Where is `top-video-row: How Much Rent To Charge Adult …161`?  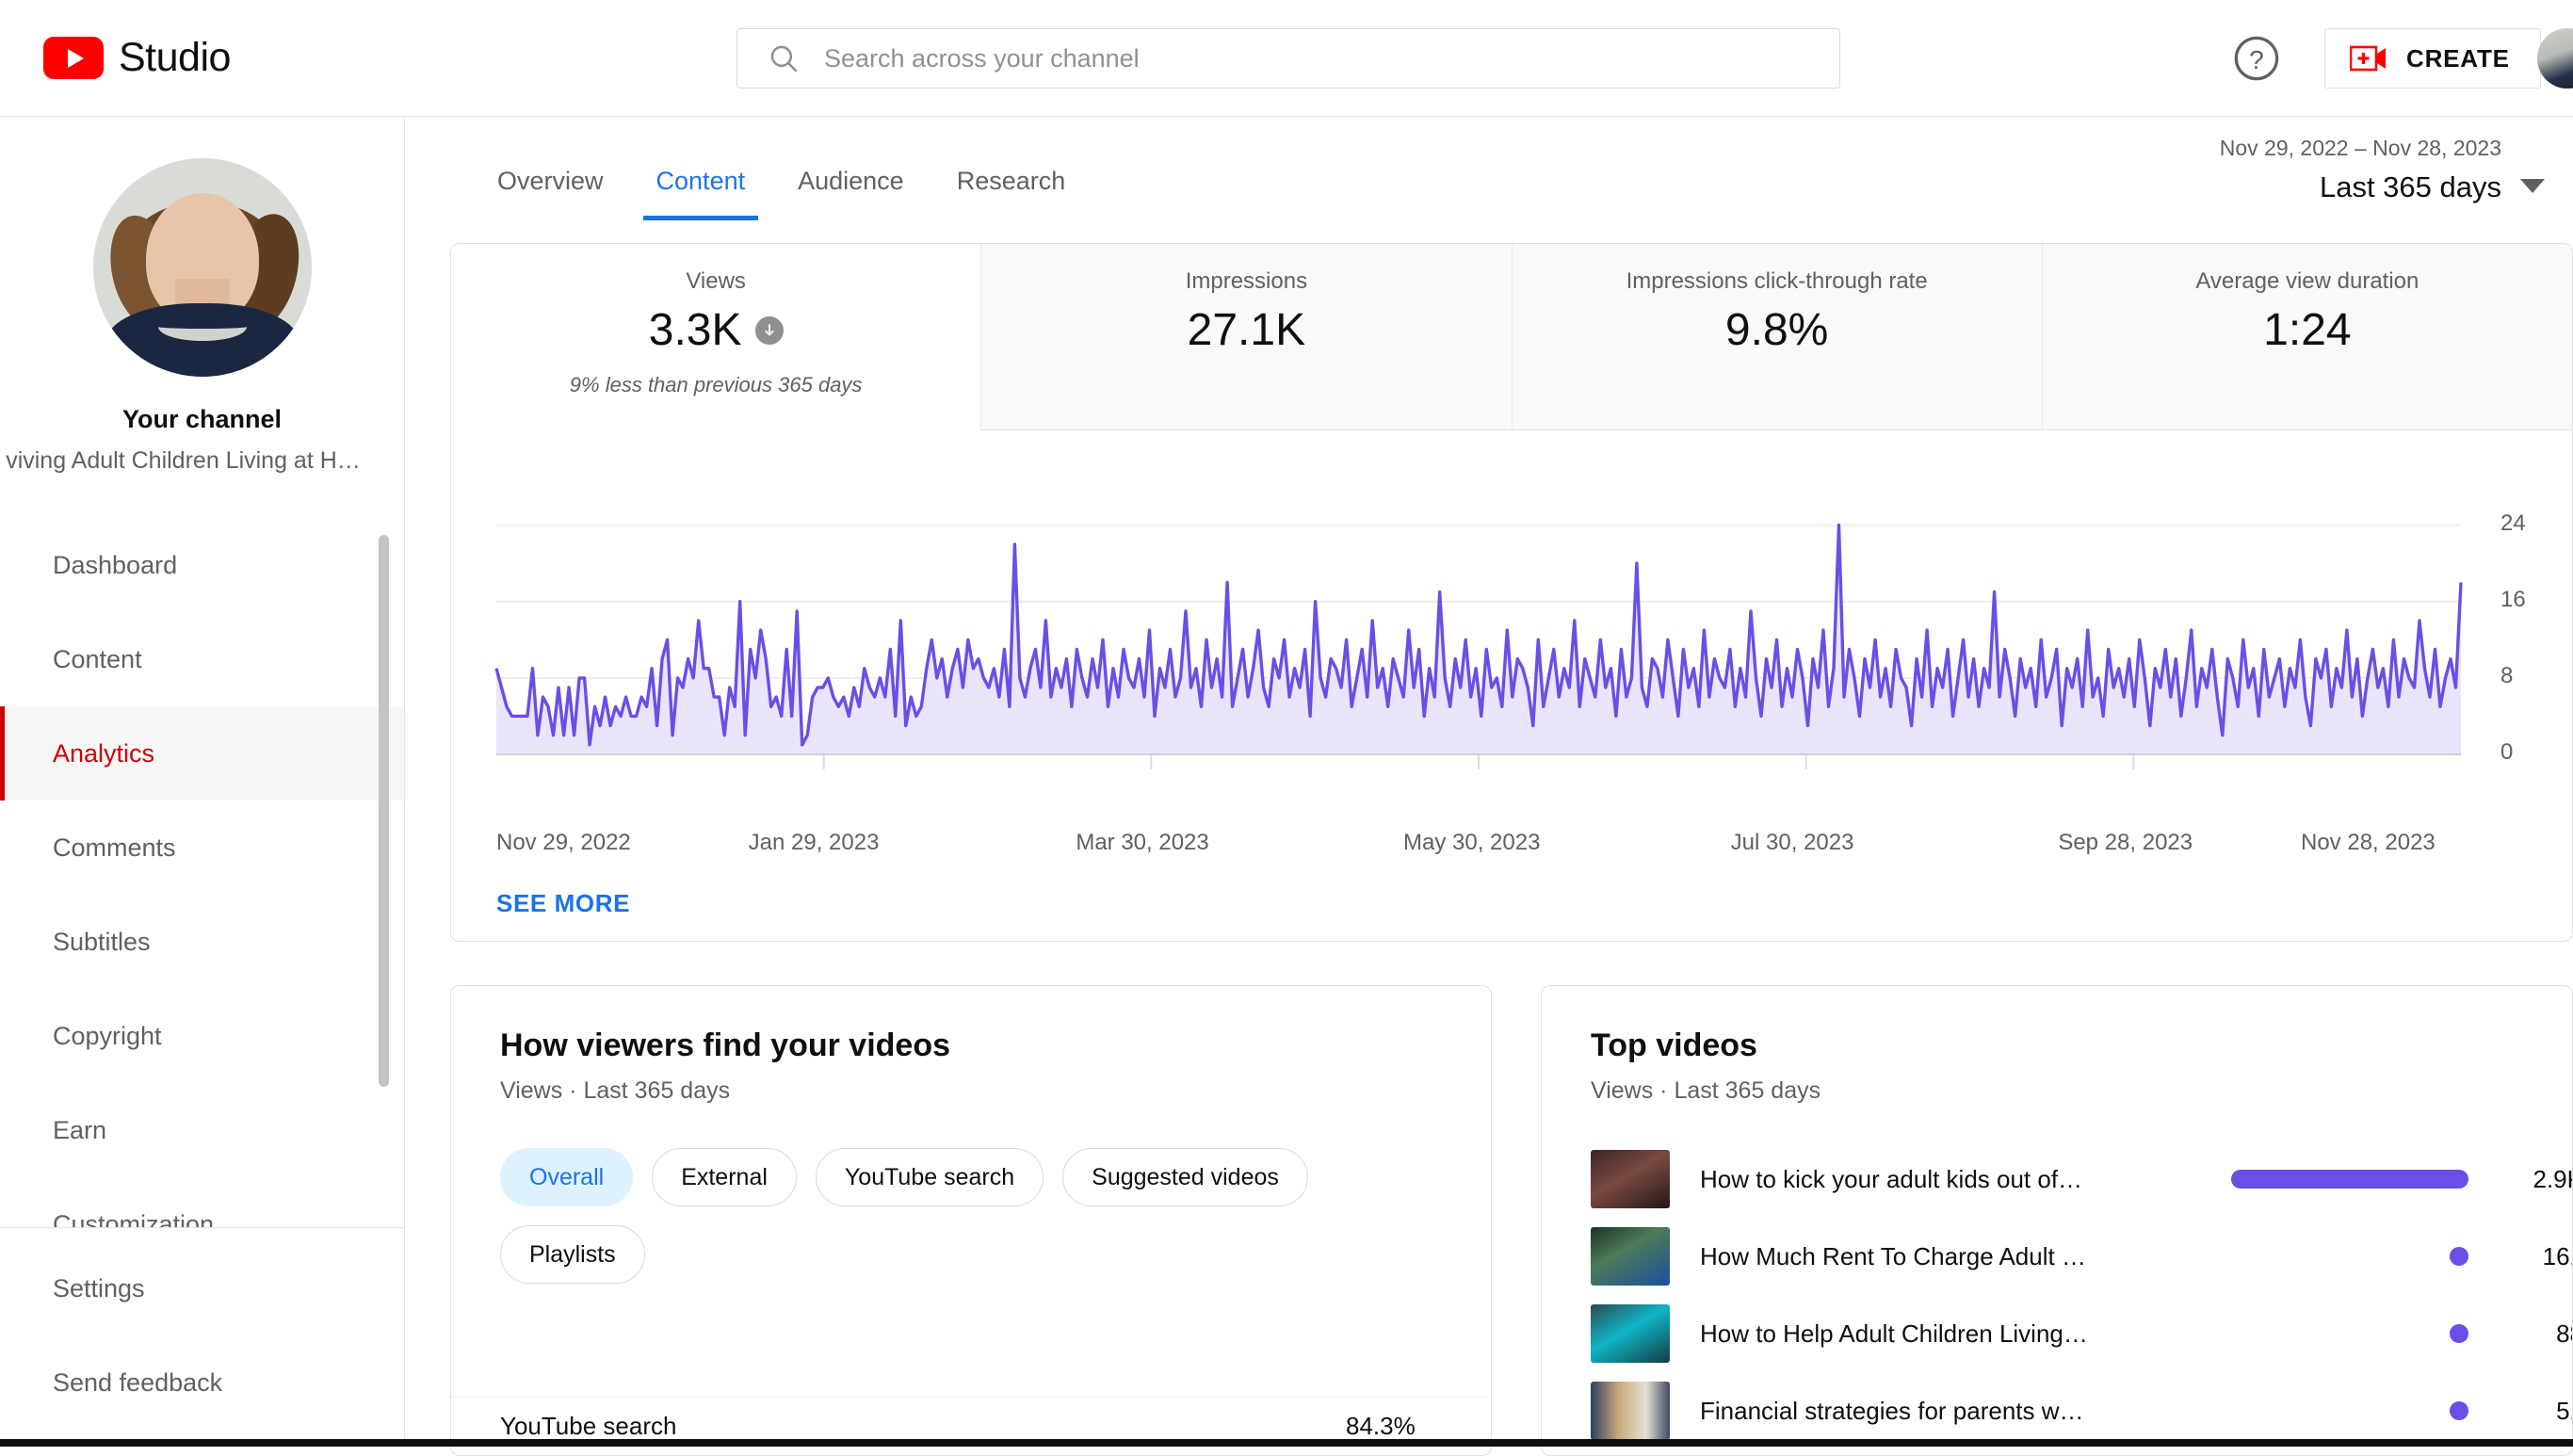
top-video-row: How Much Rent To Charge Adult …161 is located at coordinates (2081, 1256).